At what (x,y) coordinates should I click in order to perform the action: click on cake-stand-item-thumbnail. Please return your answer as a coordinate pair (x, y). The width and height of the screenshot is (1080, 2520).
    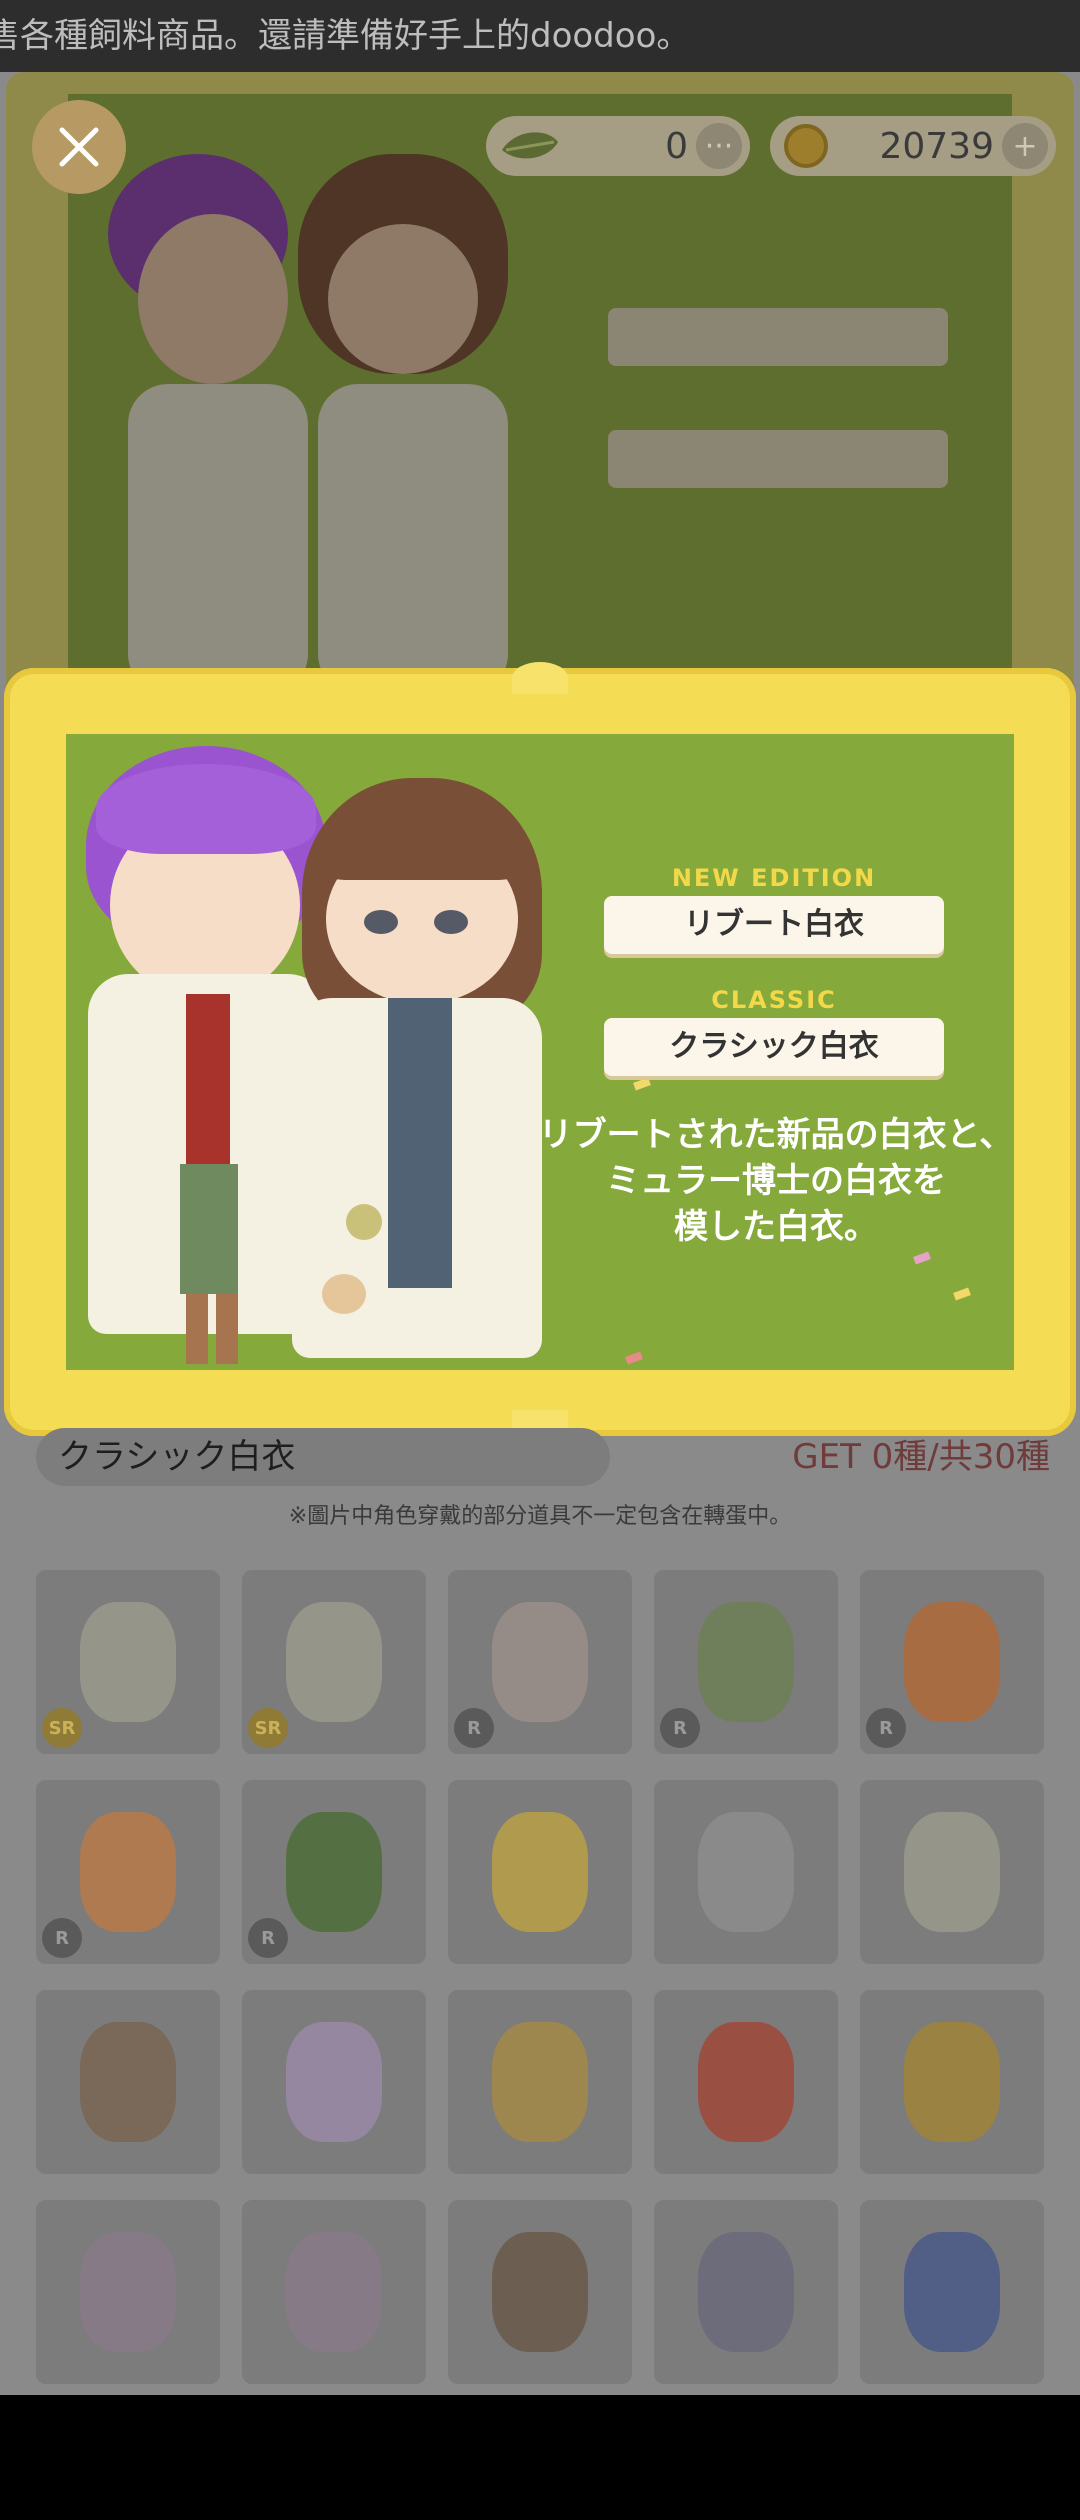
    Looking at the image, I should click on (128, 2292).